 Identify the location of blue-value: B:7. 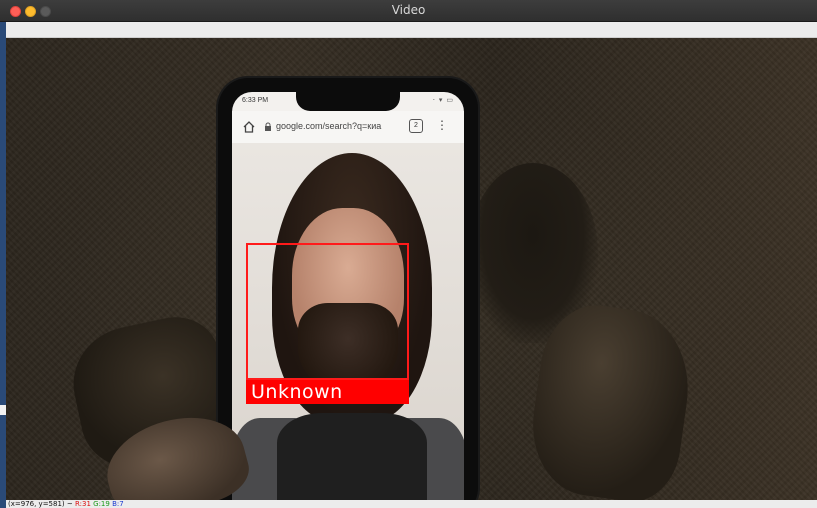
(118, 504).